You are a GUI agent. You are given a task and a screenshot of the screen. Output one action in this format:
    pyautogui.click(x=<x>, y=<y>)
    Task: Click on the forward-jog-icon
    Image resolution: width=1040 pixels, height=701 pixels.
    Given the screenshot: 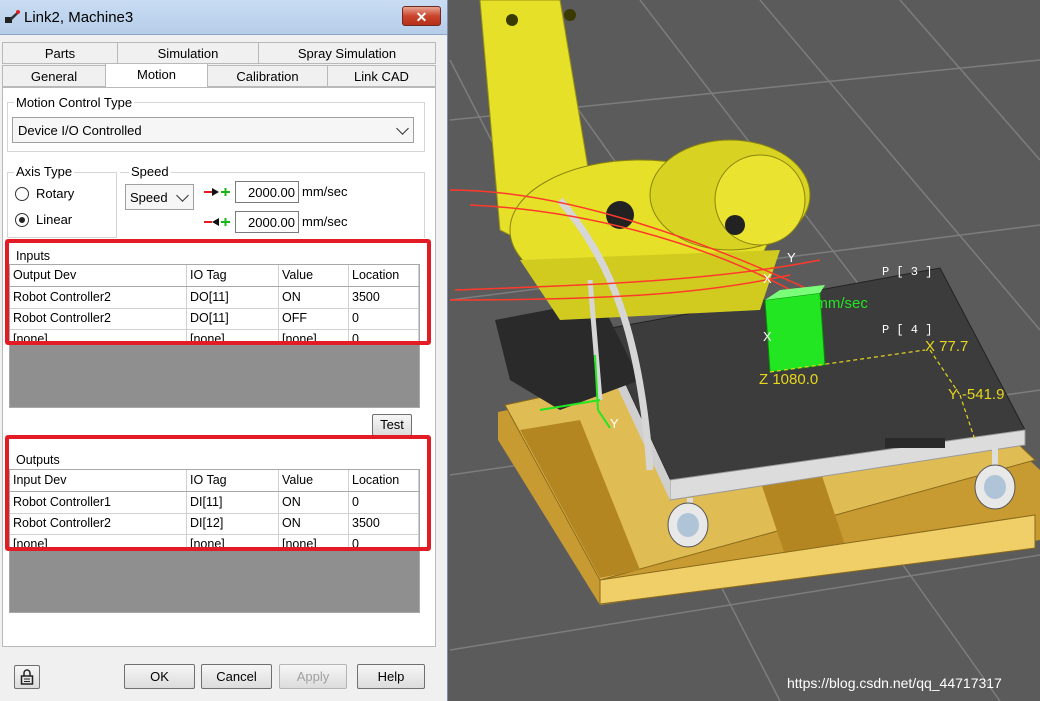 What is the action you would take?
    pyautogui.click(x=217, y=192)
    